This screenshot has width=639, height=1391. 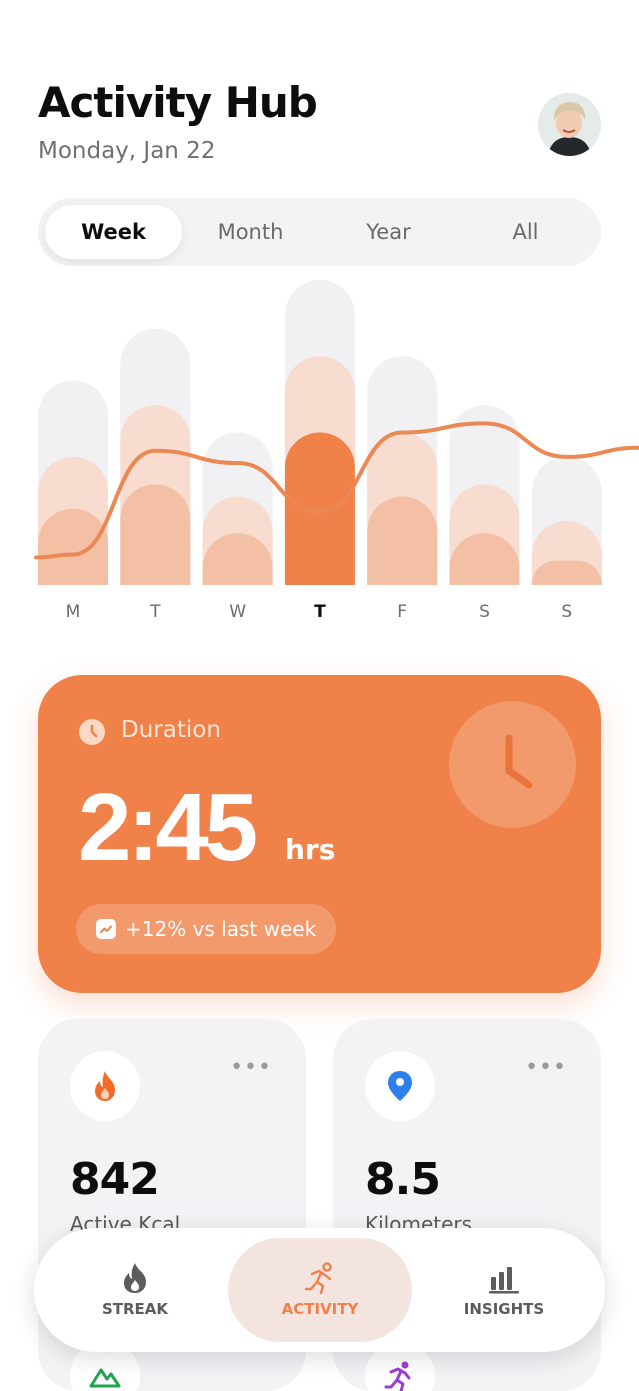 I want to click on day-label-2: W, so click(x=237, y=612).